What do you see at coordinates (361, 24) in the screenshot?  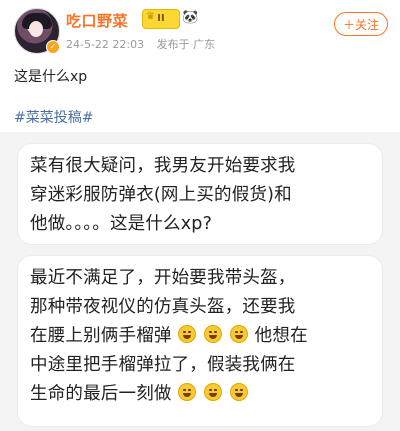 I see `follow-button: ＋关注` at bounding box center [361, 24].